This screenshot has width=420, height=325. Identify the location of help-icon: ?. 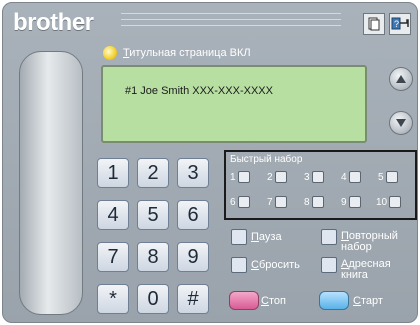
(400, 23).